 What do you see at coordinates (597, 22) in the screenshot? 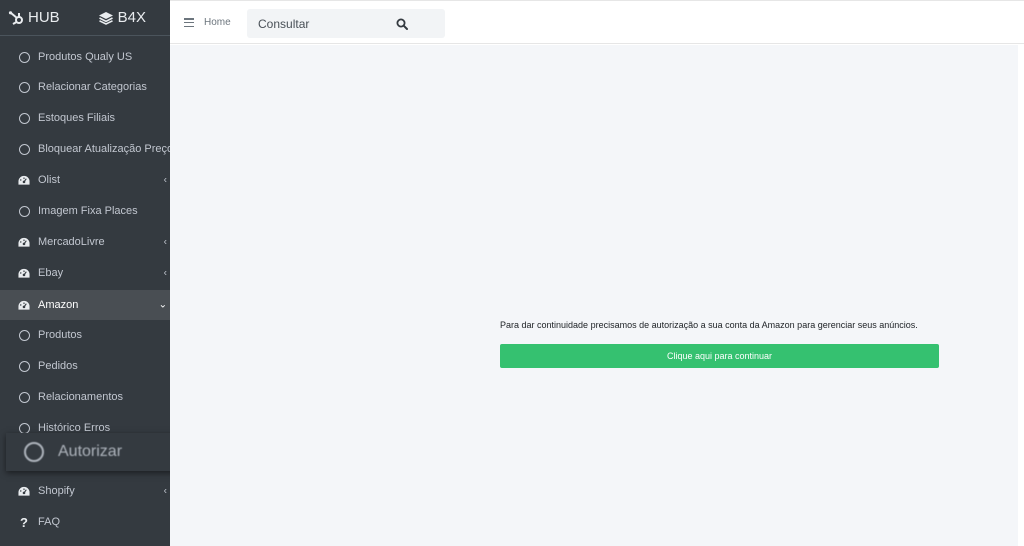
I see `top-navbar: Home` at bounding box center [597, 22].